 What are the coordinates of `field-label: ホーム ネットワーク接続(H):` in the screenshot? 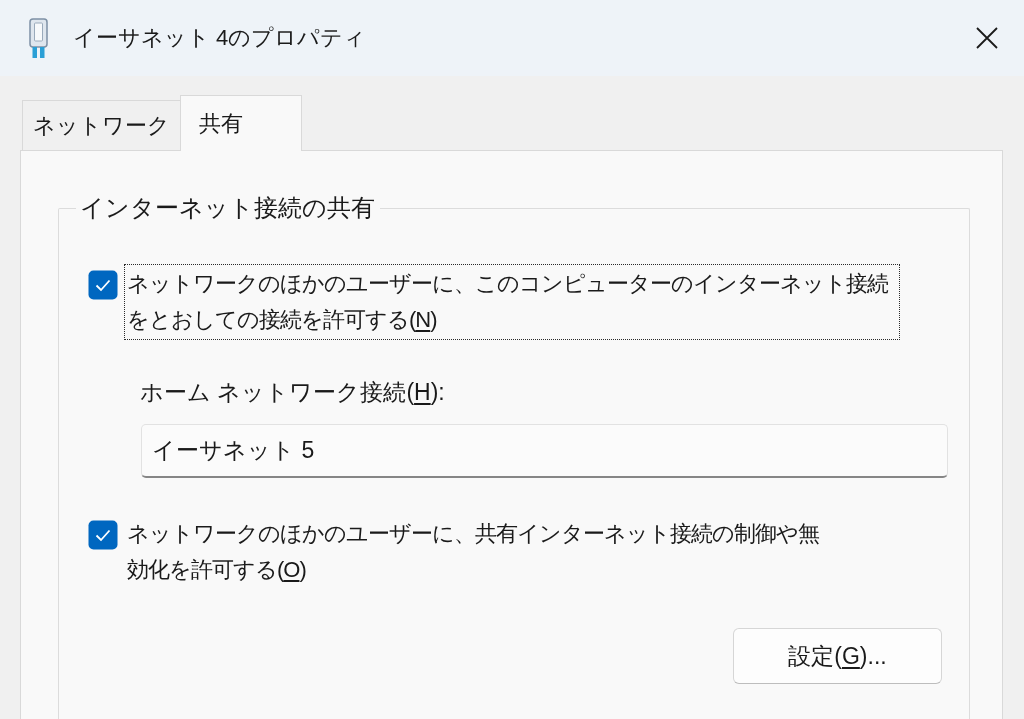 It's located at (292, 392).